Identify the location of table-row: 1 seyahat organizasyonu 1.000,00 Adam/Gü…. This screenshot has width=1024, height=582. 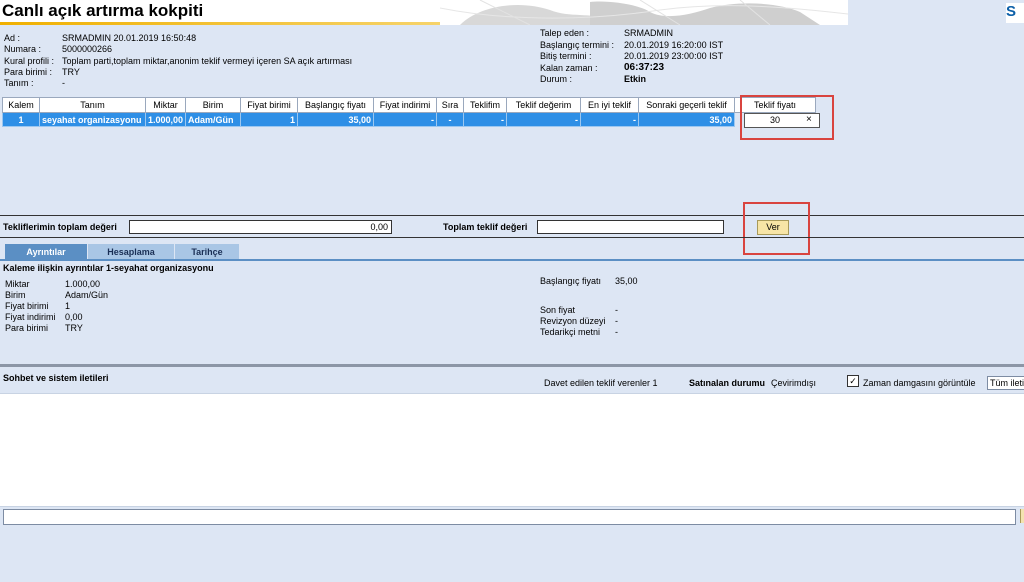
(409, 119).